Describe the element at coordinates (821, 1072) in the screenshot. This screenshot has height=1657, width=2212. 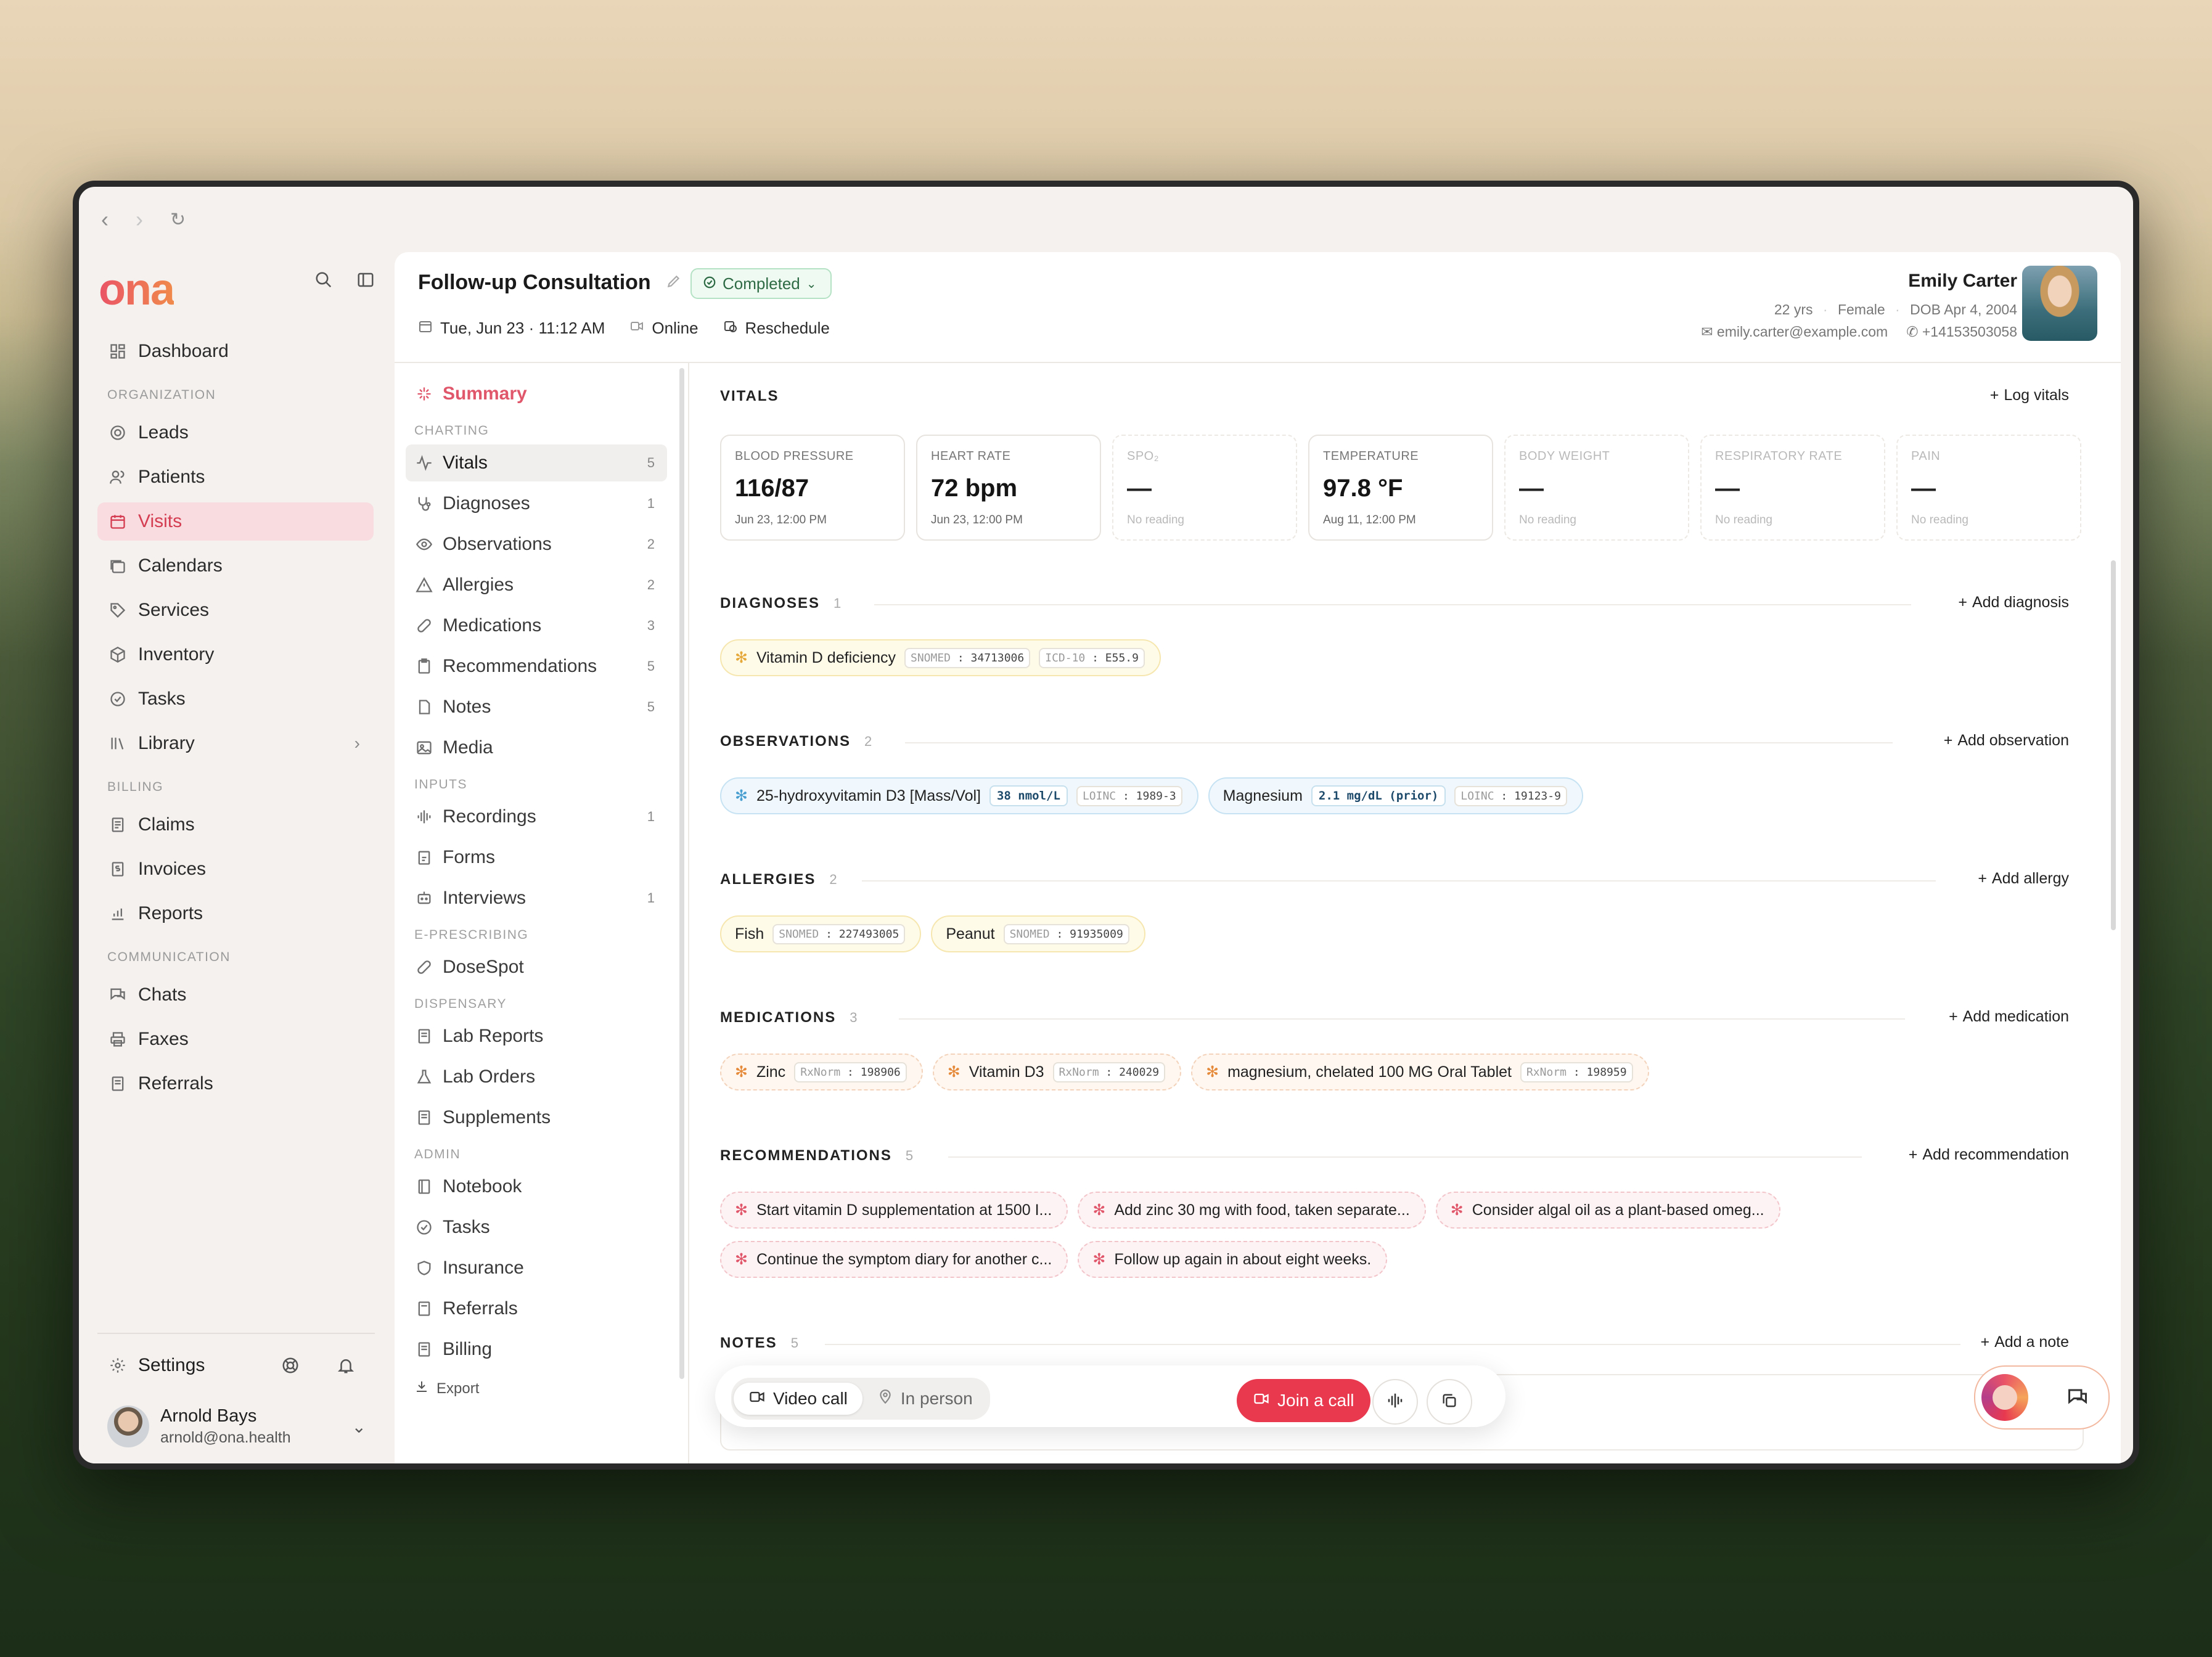
I see `medication-chip: ✻ Zinc RxNorm : 198906` at that location.